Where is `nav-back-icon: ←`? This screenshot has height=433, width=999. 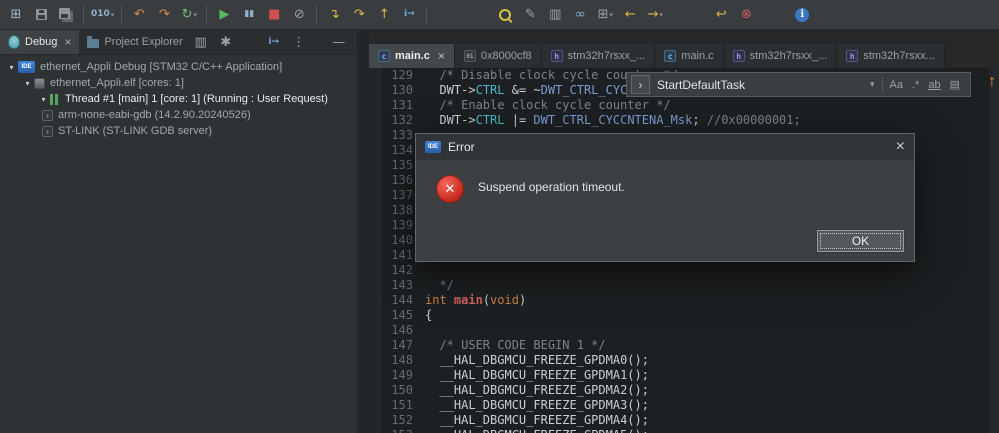
nav-back-icon: ← is located at coordinates (630, 14).